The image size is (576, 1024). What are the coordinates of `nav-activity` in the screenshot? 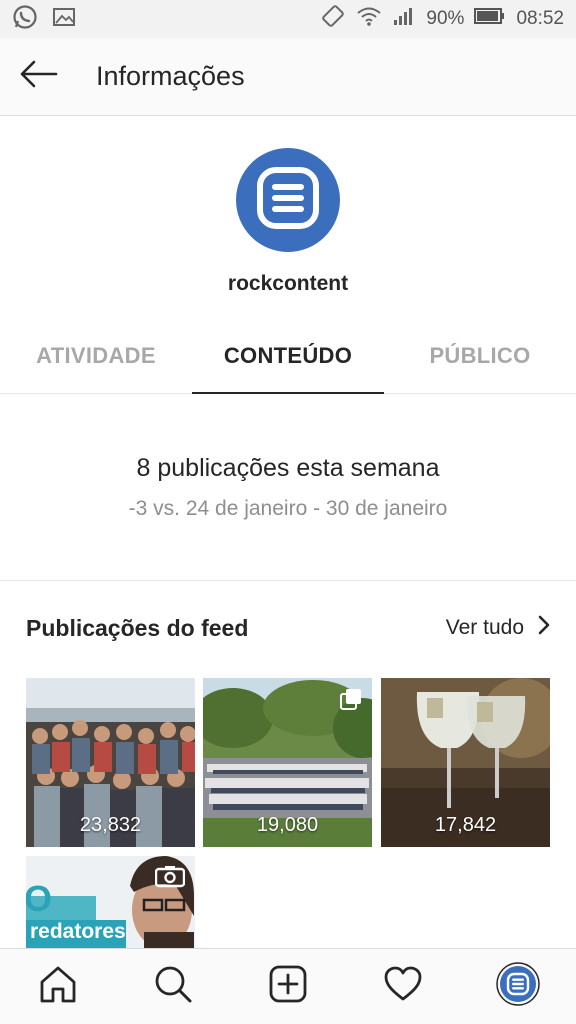 It's located at (403, 987).